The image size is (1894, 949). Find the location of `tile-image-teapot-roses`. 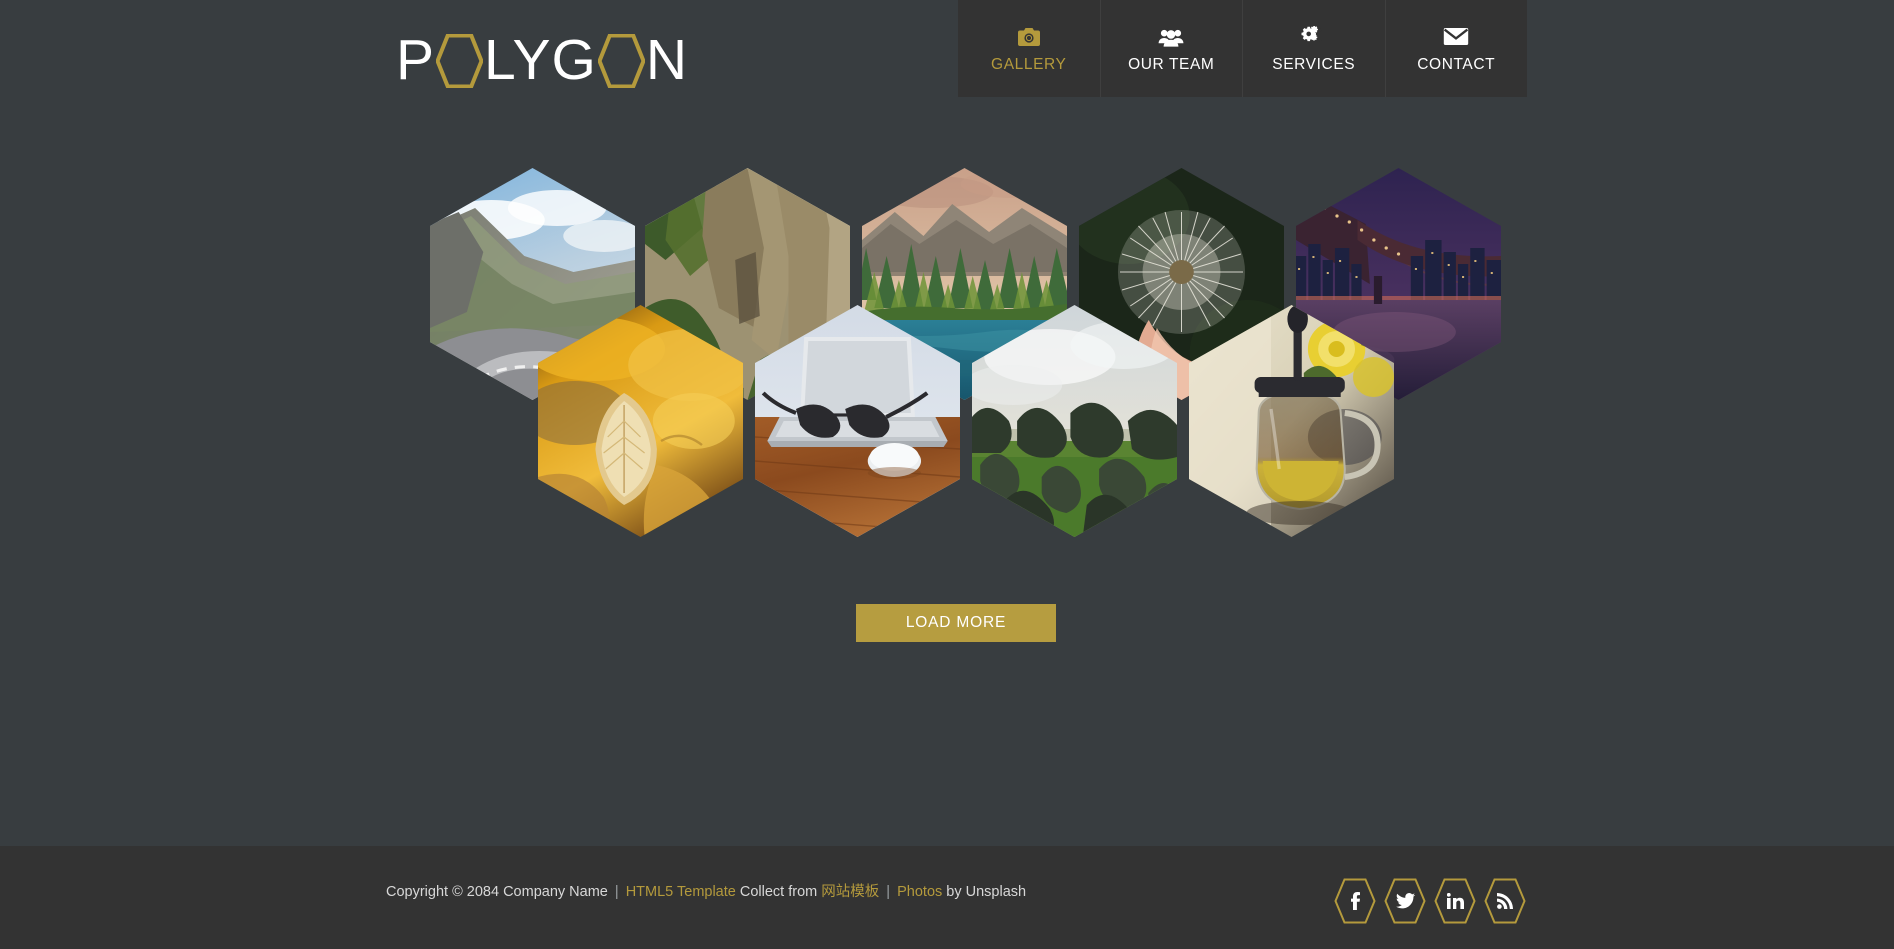

tile-image-teapot-roses is located at coordinates (1291, 421).